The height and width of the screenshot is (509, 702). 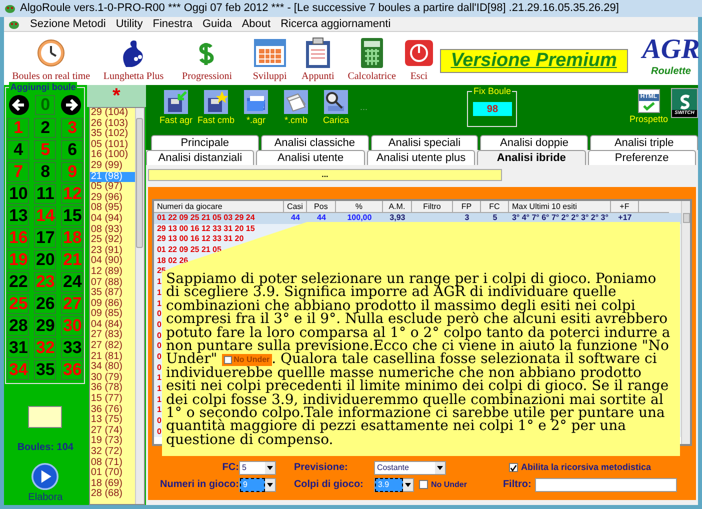 What do you see at coordinates (116, 96) in the screenshot?
I see `list-header: *` at bounding box center [116, 96].